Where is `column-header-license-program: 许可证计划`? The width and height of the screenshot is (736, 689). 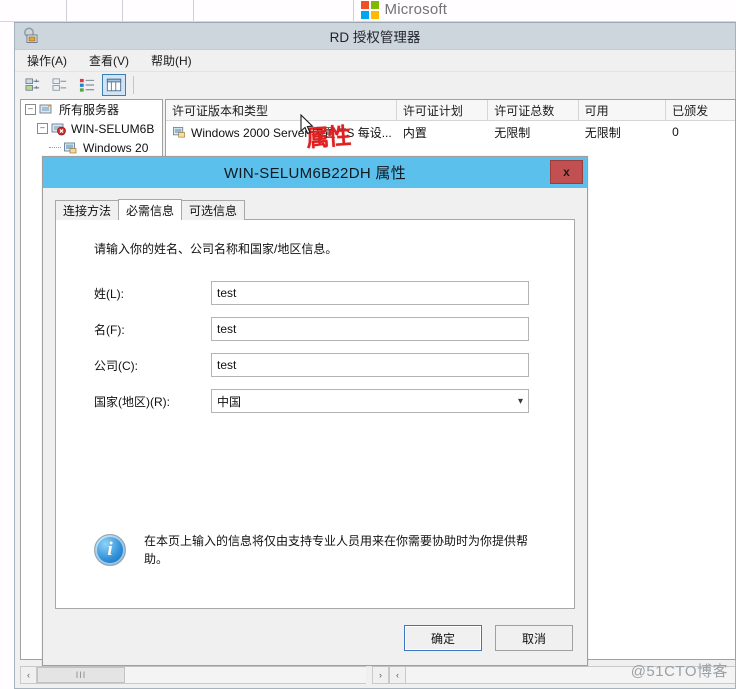
column-header-license-program: 许可证计划 is located at coordinates (443, 110).